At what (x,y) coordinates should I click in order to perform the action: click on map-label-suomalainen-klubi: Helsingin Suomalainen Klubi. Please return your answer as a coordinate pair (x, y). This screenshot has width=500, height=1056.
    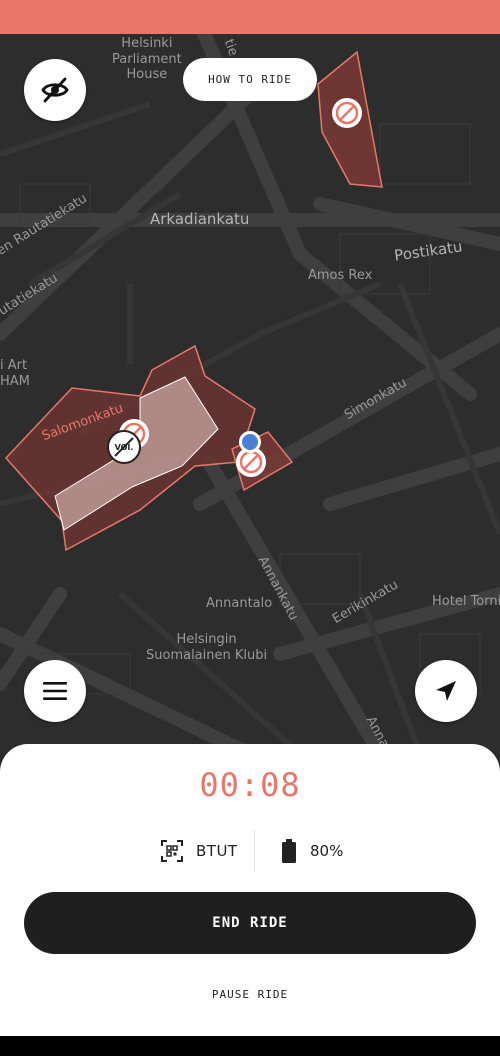
    Looking at the image, I should click on (207, 647).